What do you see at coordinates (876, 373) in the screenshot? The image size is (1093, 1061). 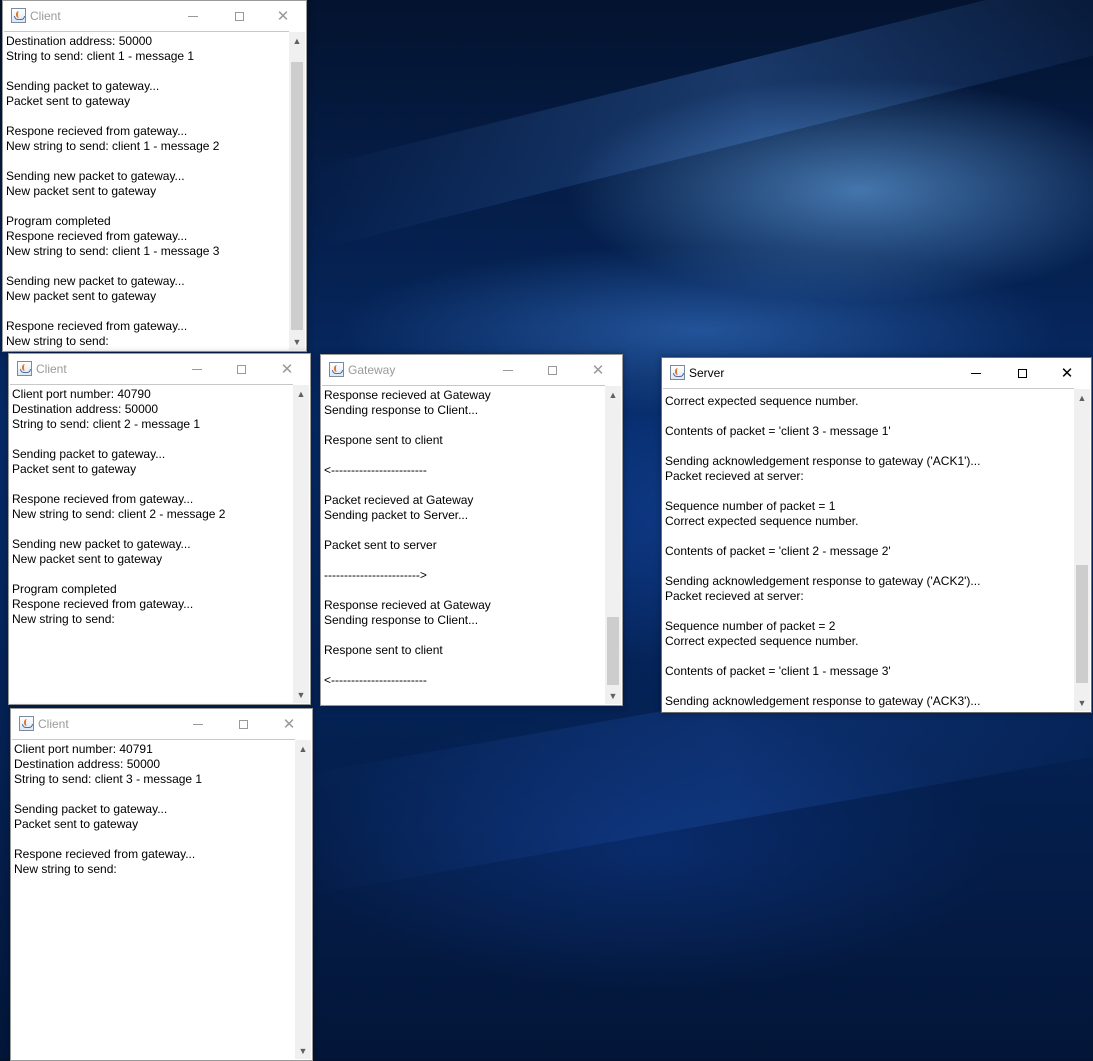 I see `title-bar: Server ✕` at bounding box center [876, 373].